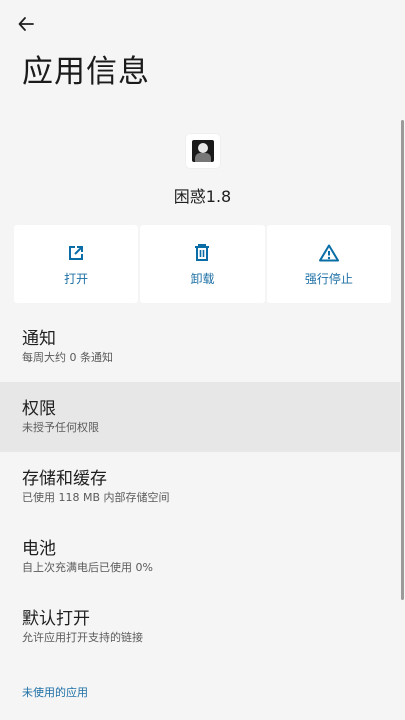 This screenshot has width=405, height=720. I want to click on unused-apps-section-header: 未使用的应用, so click(55, 692).